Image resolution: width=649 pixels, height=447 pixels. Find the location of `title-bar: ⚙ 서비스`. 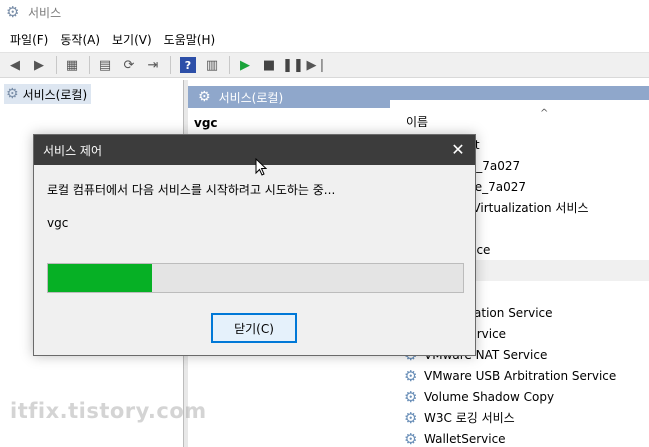

title-bar: ⚙ 서비스 is located at coordinates (324, 12).